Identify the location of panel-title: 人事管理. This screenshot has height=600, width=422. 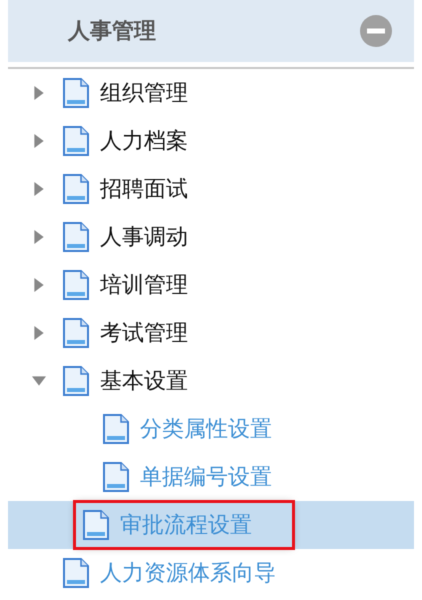
(112, 32).